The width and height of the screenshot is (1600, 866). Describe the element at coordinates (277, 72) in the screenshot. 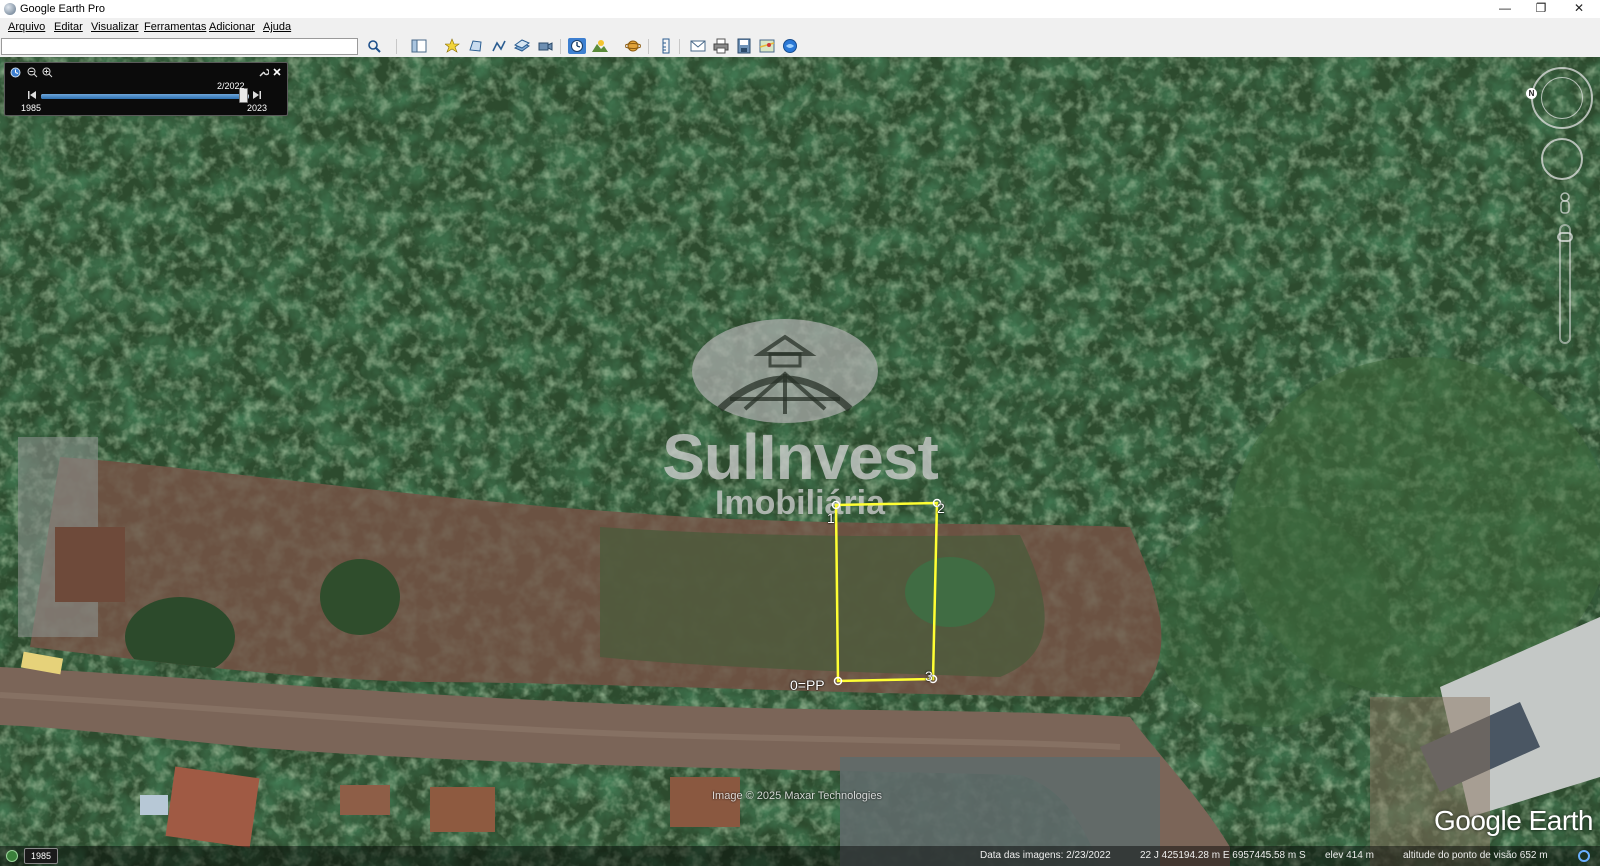

I see `close-icon` at that location.